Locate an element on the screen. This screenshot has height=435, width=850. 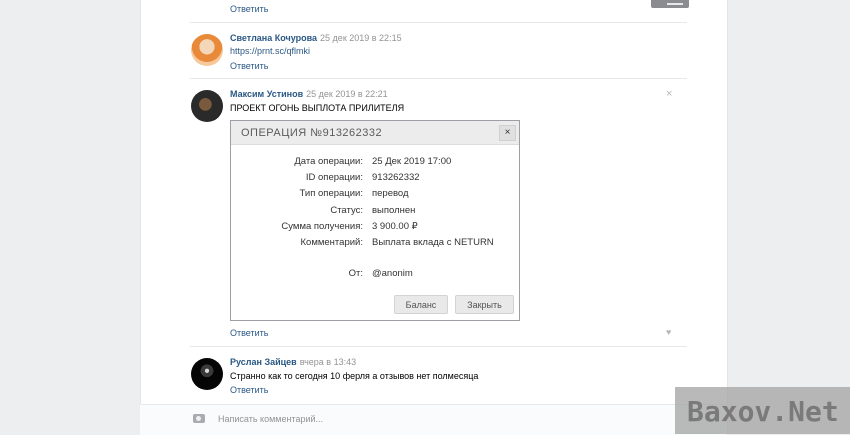
dialog-header: ОПЕРАЦИЯ №913262332 × is located at coordinates (375, 133).